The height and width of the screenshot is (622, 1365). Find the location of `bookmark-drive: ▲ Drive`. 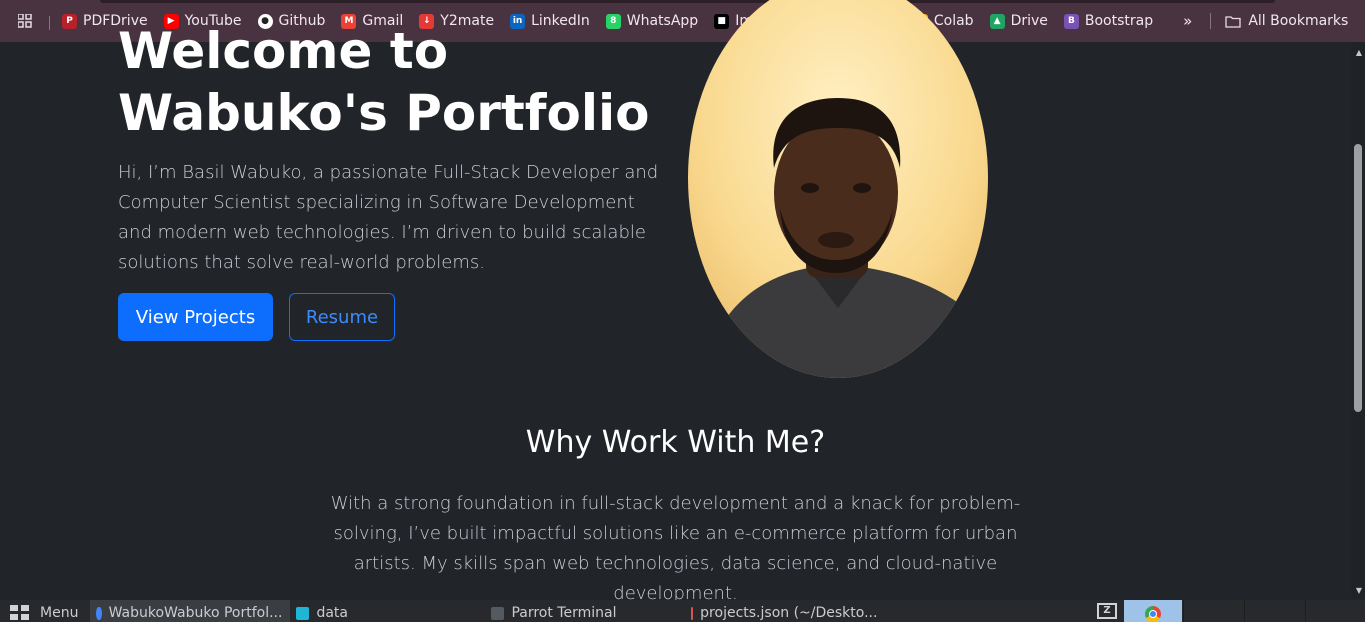

bookmark-drive: ▲ Drive is located at coordinates (1019, 21).